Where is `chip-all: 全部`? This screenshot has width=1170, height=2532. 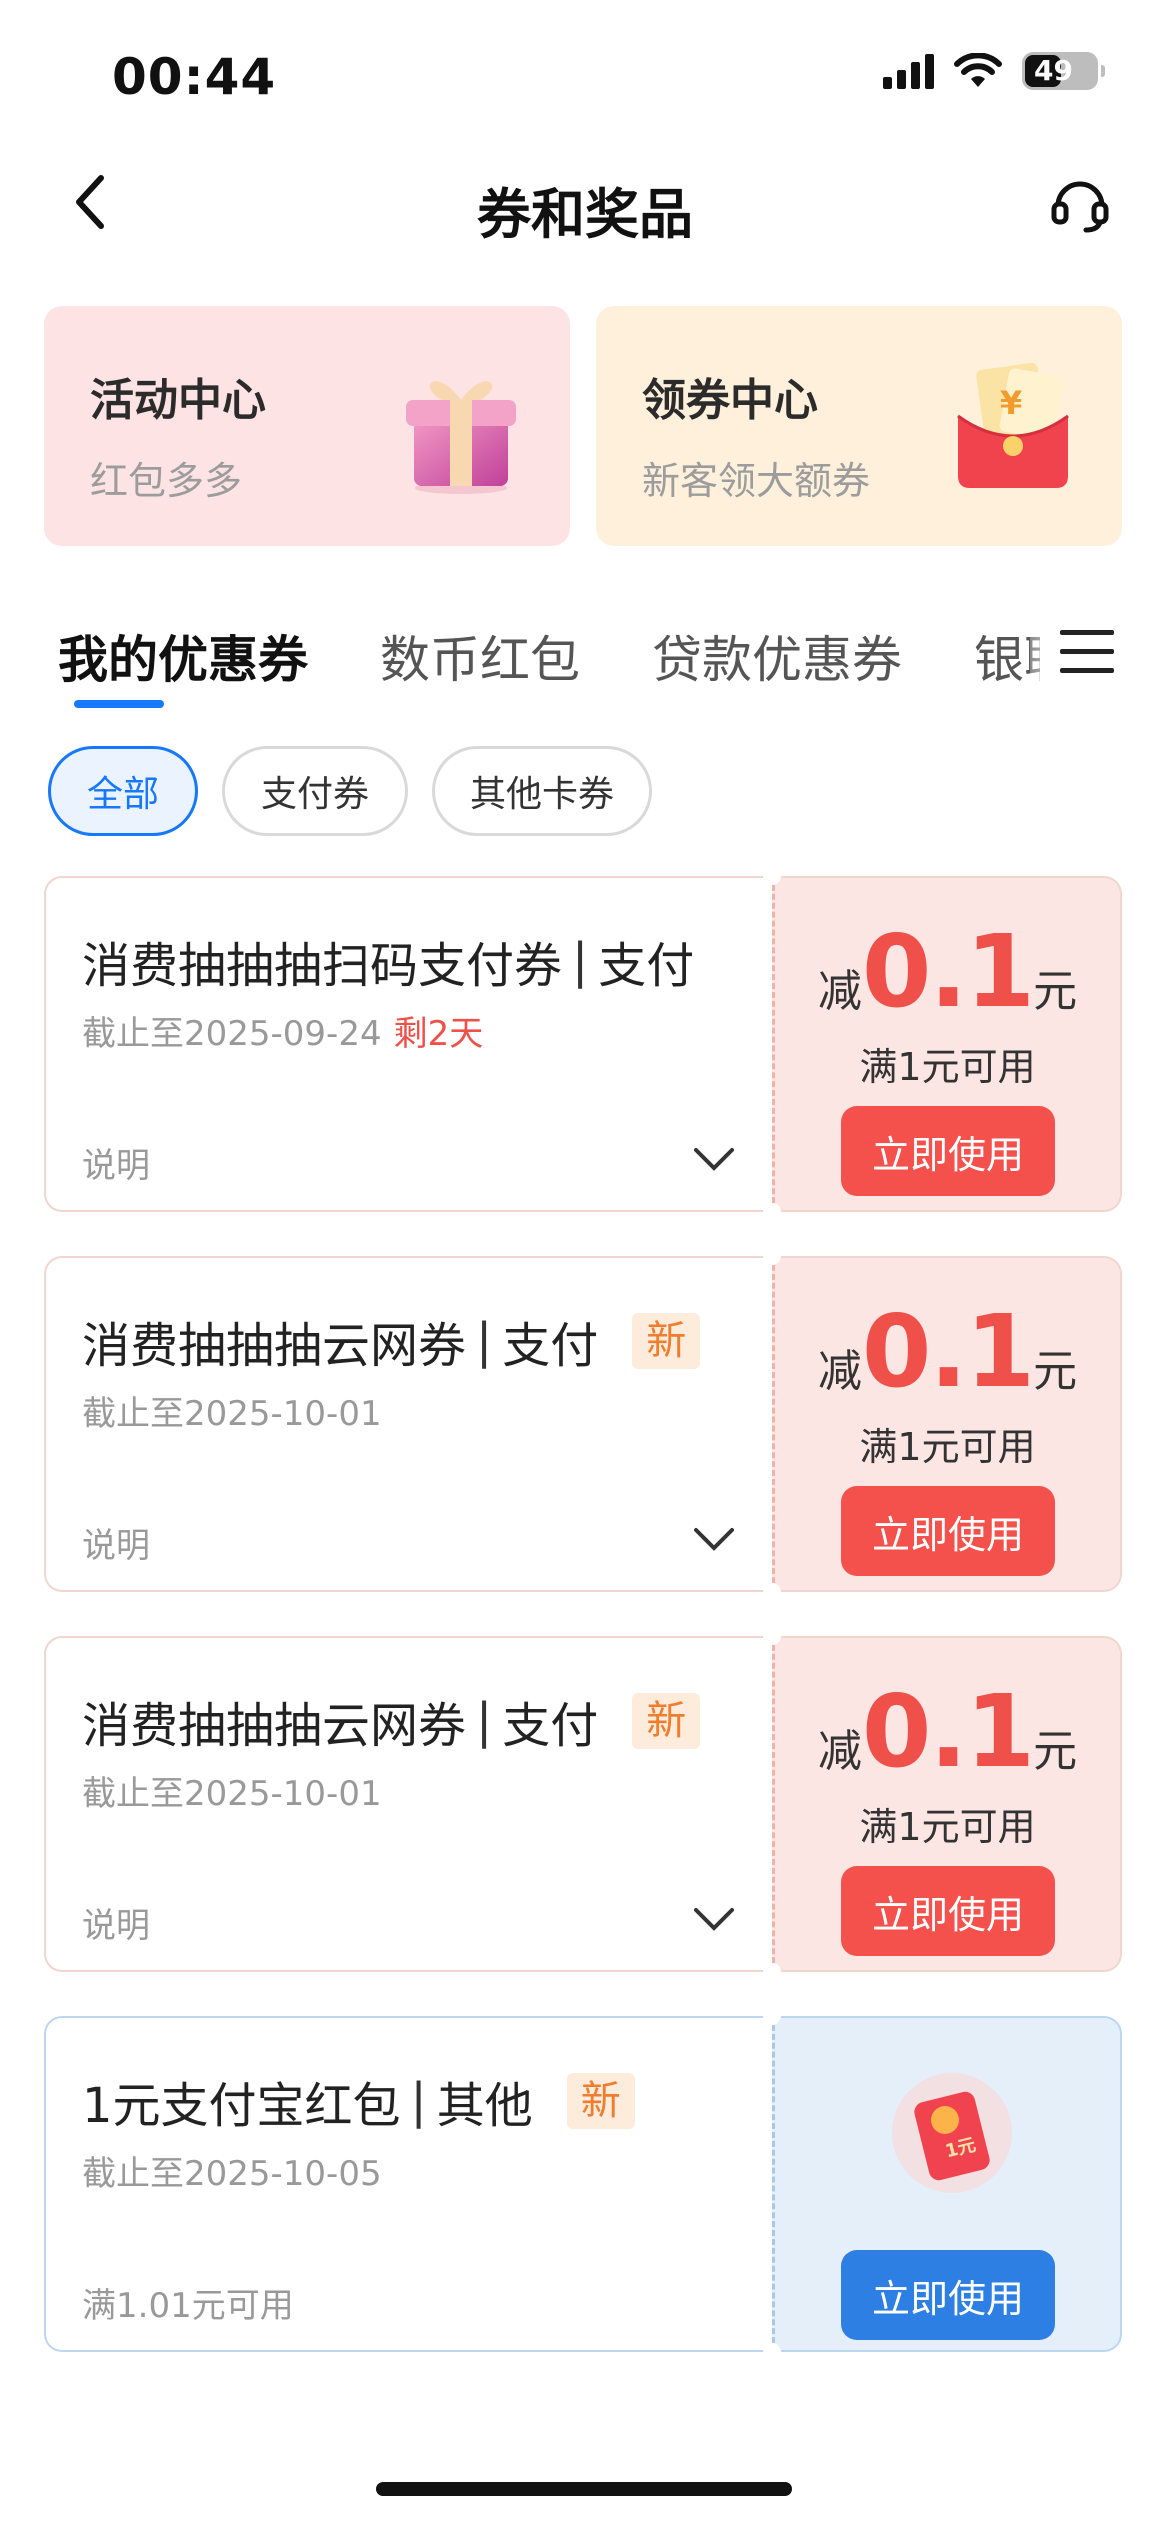 chip-all: 全部 is located at coordinates (123, 791).